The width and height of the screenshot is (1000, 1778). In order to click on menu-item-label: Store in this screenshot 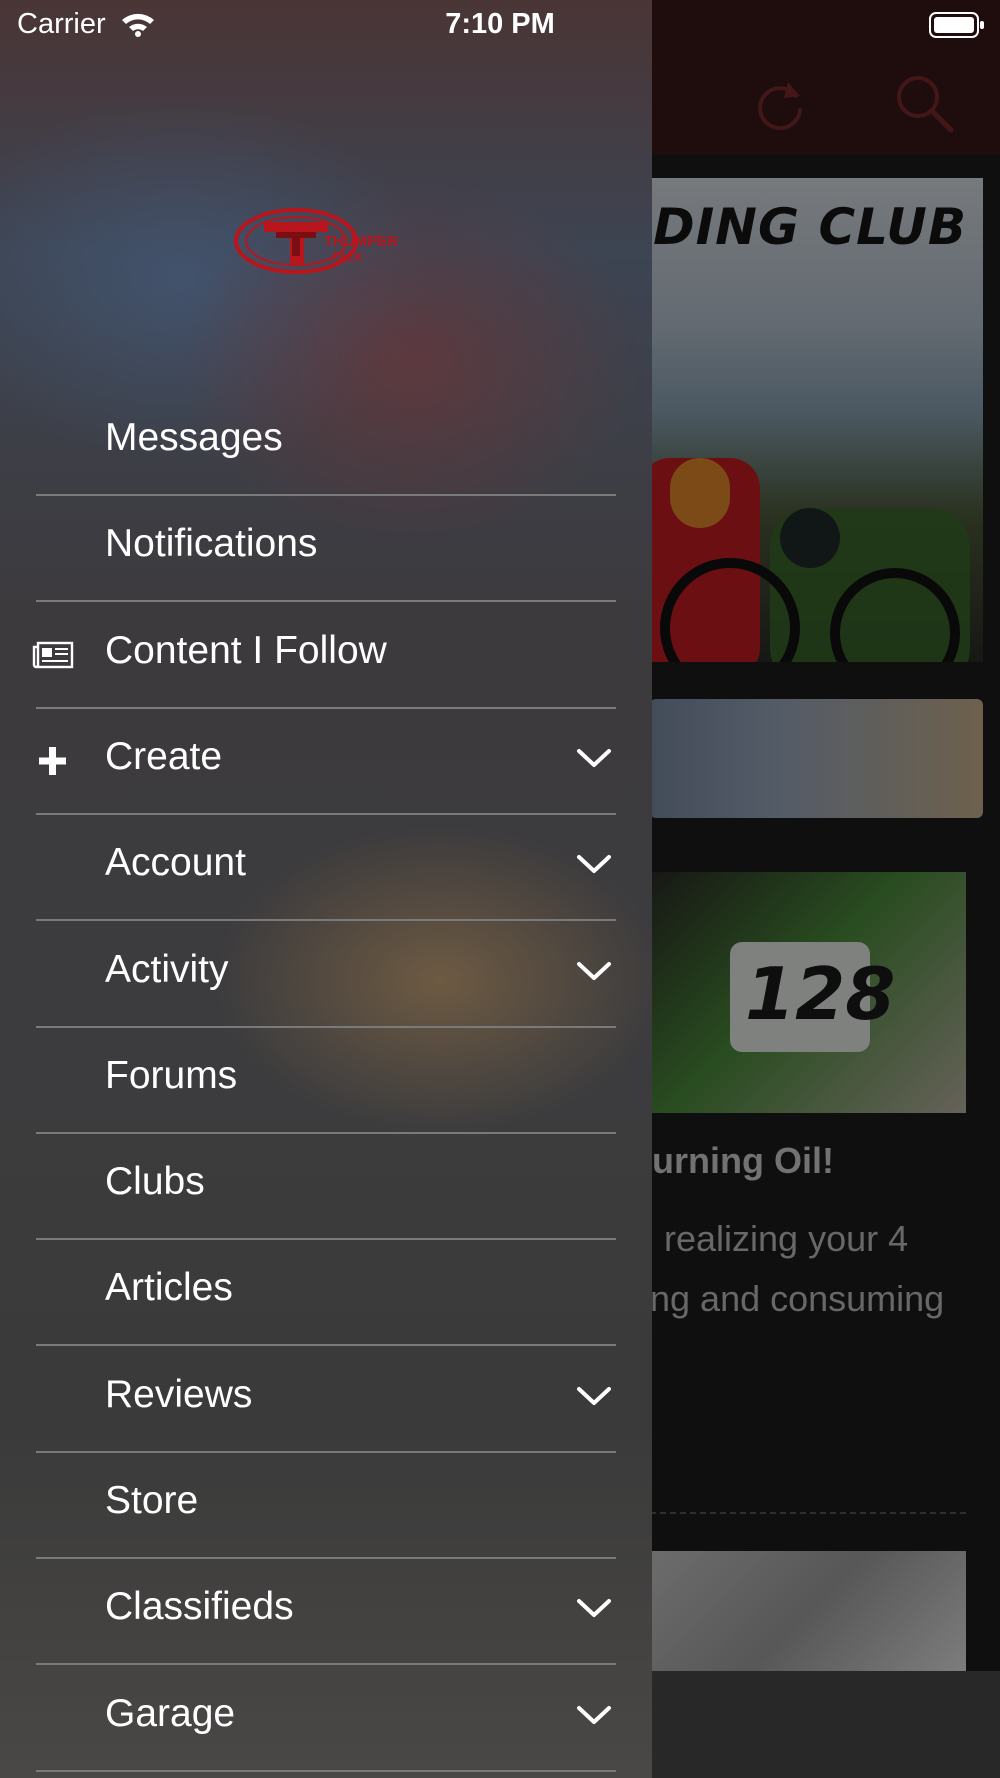, I will do `click(152, 1500)`.